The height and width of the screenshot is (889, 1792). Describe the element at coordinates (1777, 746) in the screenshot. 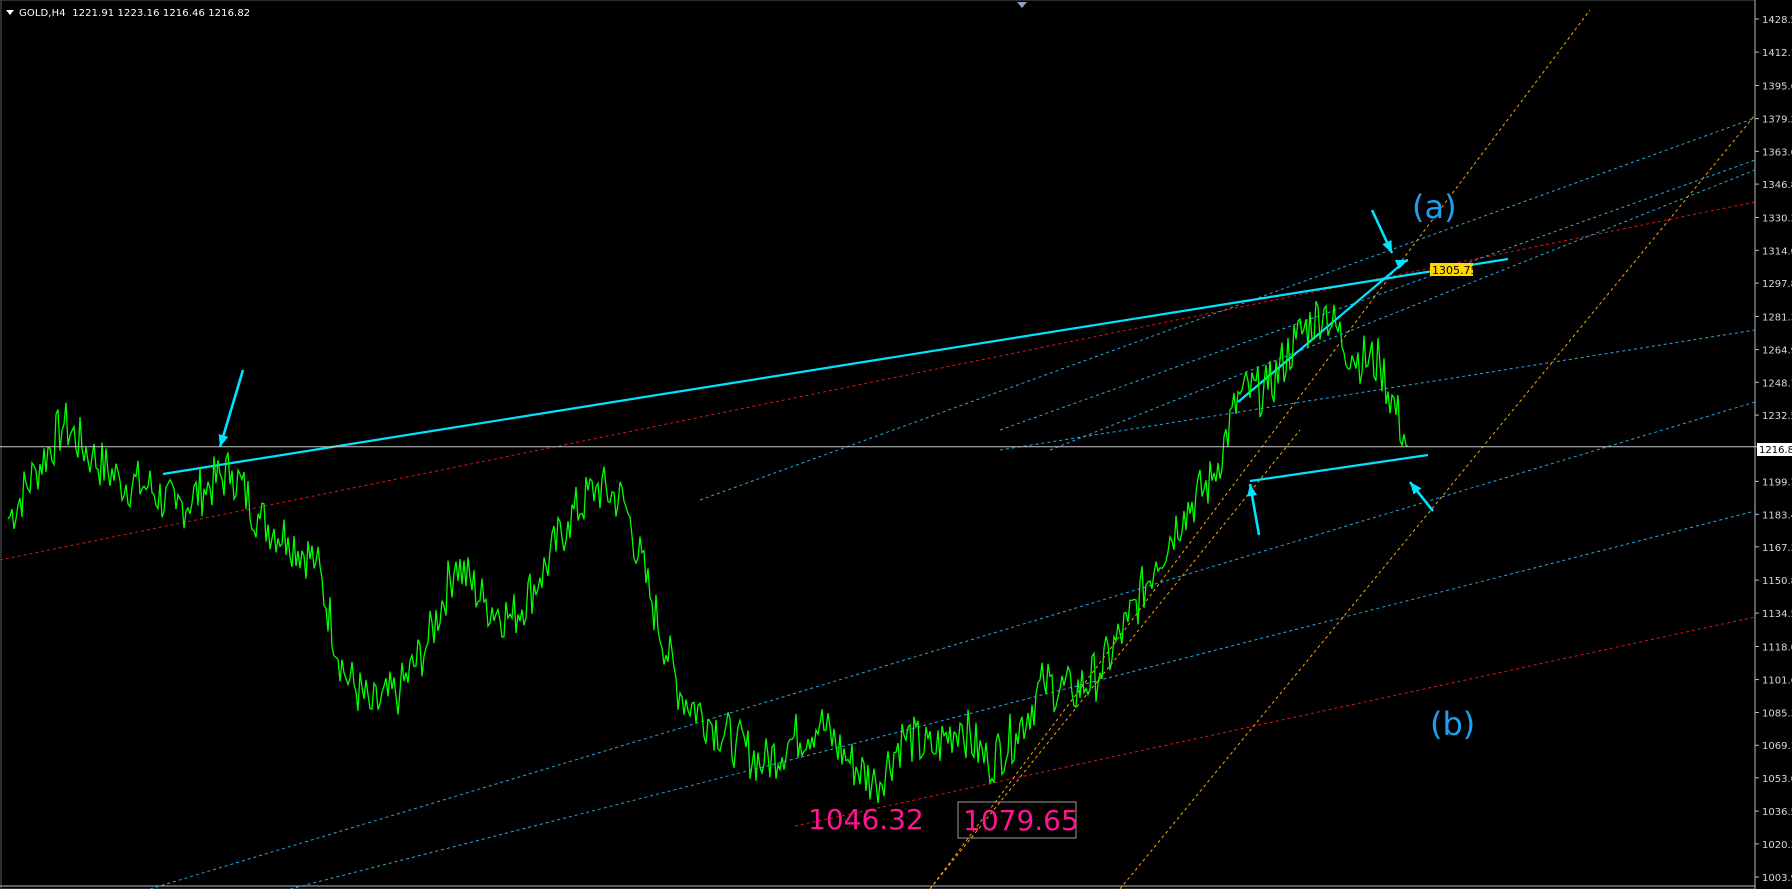

I see `price-tick-label: 1069.1` at that location.